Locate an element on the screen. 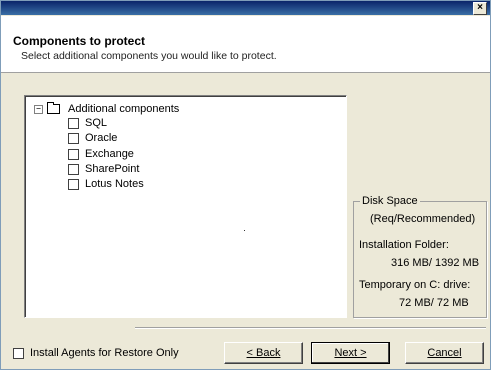 This screenshot has height=370, width=491. temp-drive-label: Temporary on C: drive: is located at coordinates (415, 285).